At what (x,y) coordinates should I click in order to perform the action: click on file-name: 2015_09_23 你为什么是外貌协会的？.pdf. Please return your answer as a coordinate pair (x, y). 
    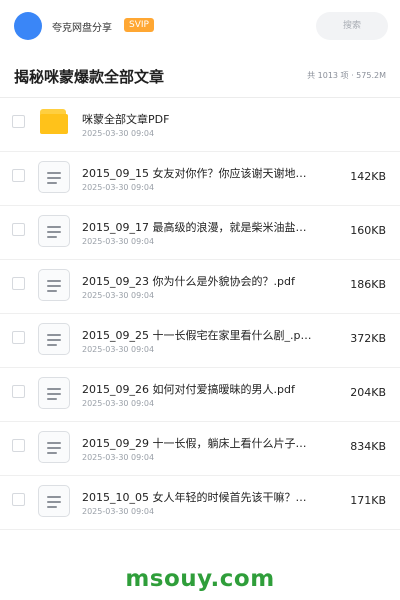
    Looking at the image, I should click on (188, 281).